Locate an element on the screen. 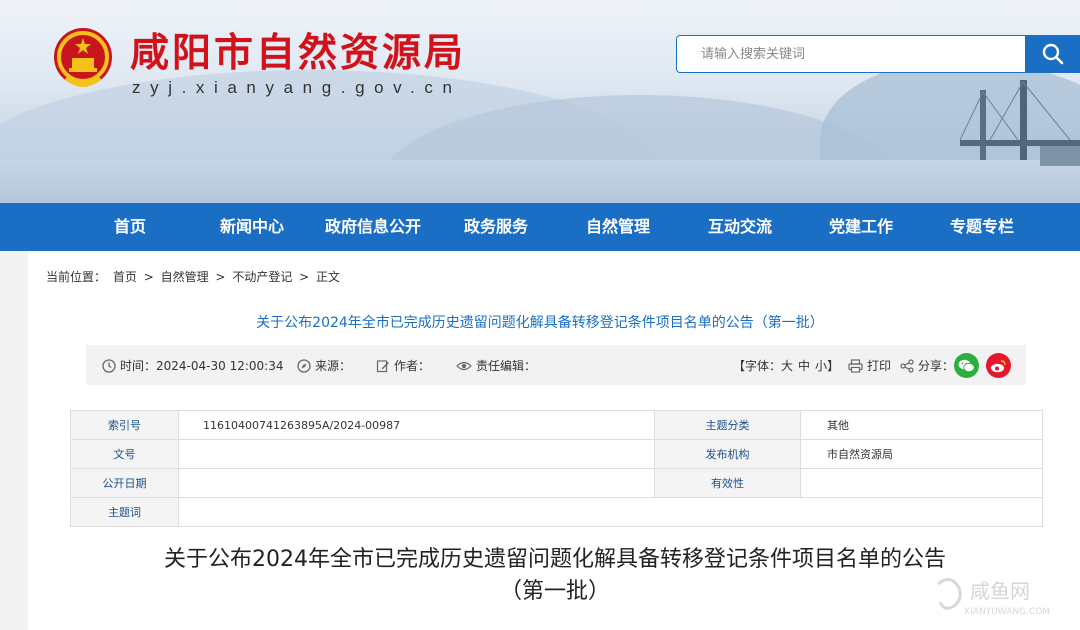 Image resolution: width=1080 pixels, height=630 pixels. nav-item-interaction: 互动交流 is located at coordinates (740, 227).